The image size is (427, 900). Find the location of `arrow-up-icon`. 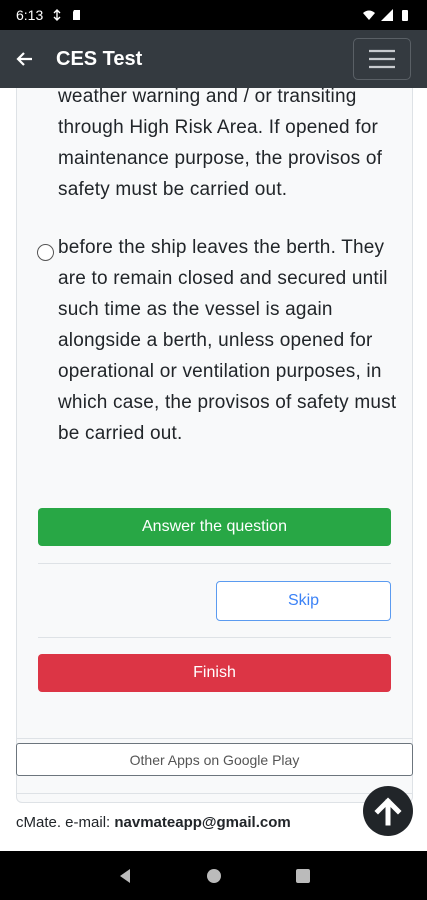

arrow-up-icon is located at coordinates (388, 811).